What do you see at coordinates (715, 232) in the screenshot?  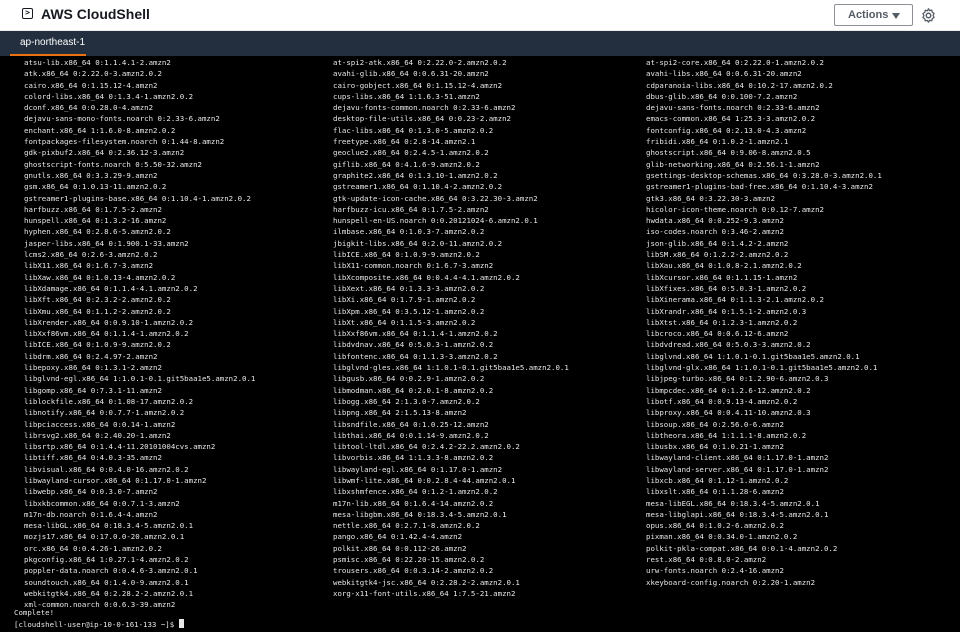 I see `terminal-output-line: iso-codes.noarch 0:3.46-2.amzn2` at bounding box center [715, 232].